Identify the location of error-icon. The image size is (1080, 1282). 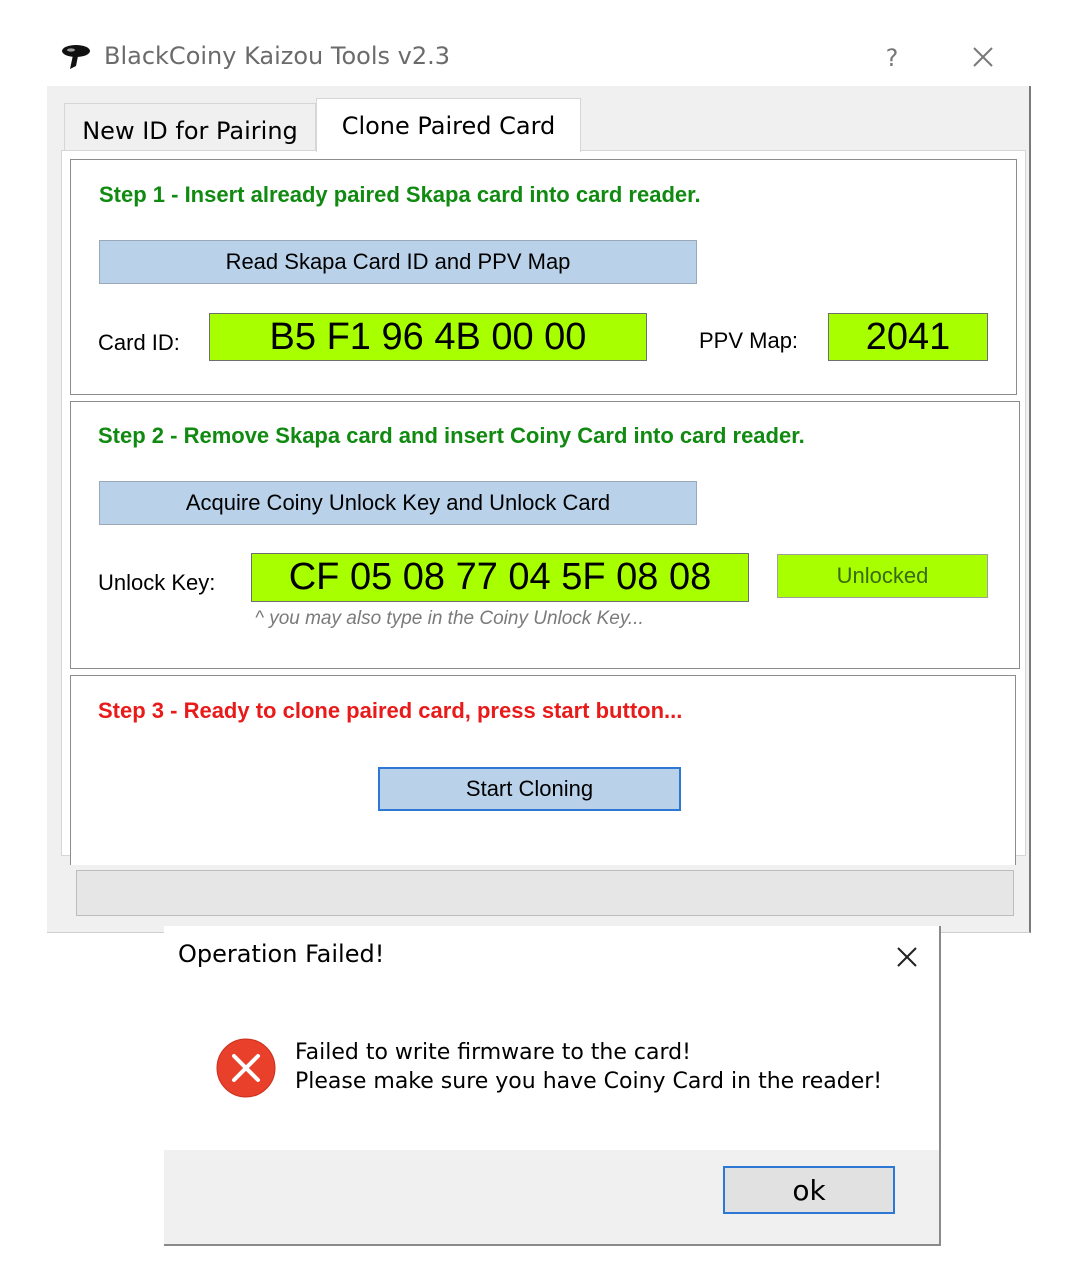
(246, 1068).